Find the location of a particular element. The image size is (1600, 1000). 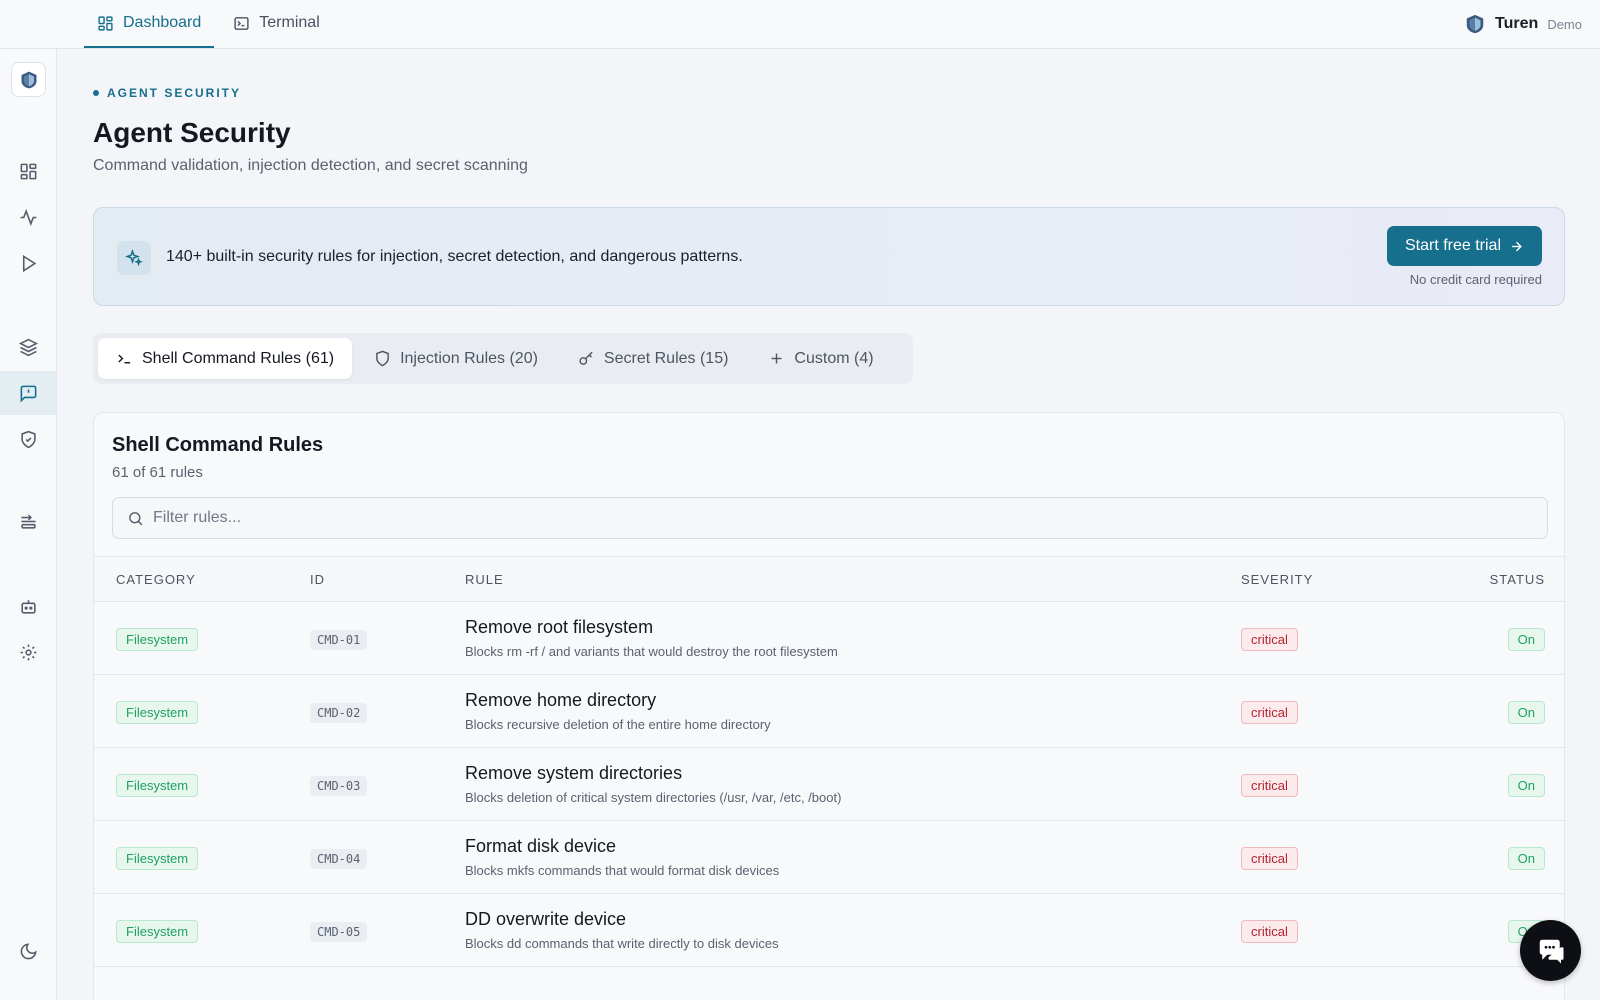

sidebar-item-layers is located at coordinates (28, 347).